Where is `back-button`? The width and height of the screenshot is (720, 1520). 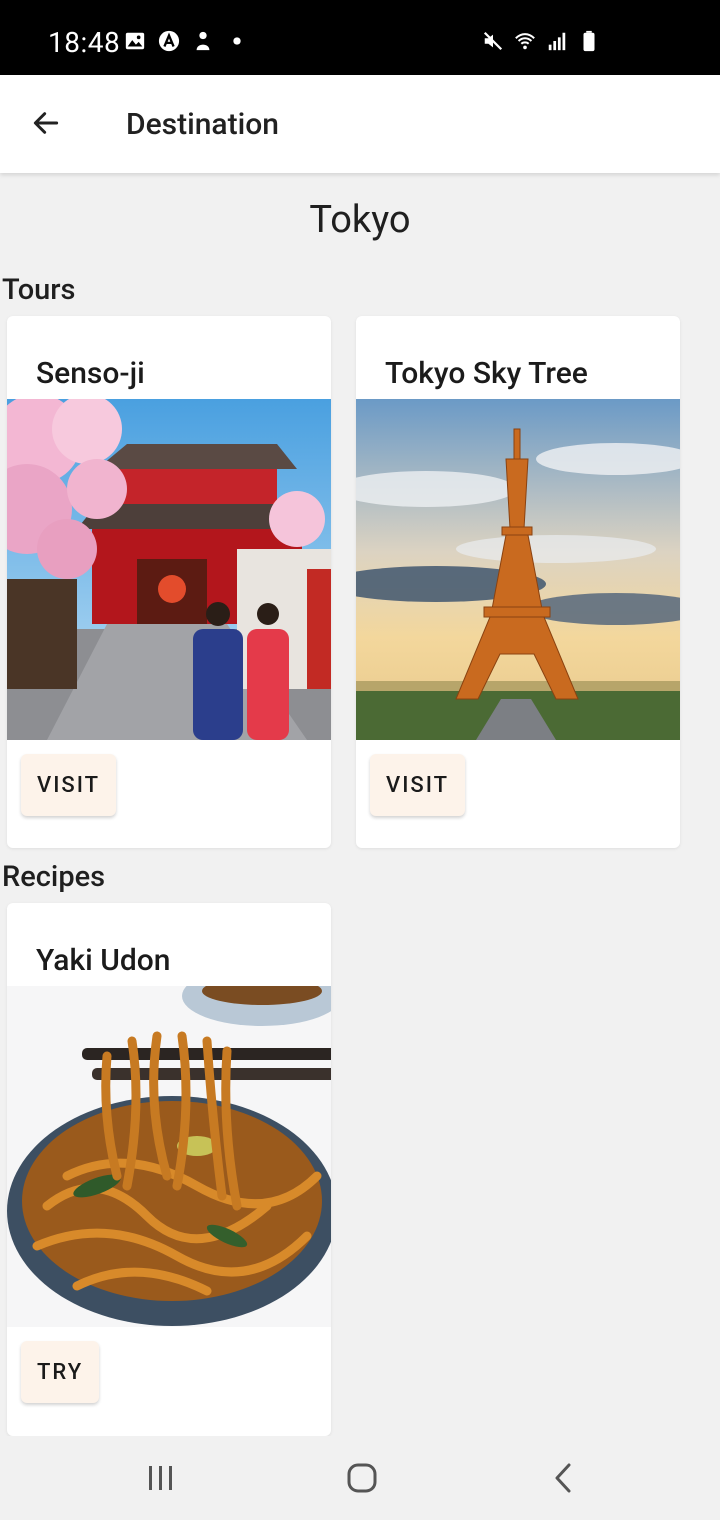 back-button is located at coordinates (46, 123).